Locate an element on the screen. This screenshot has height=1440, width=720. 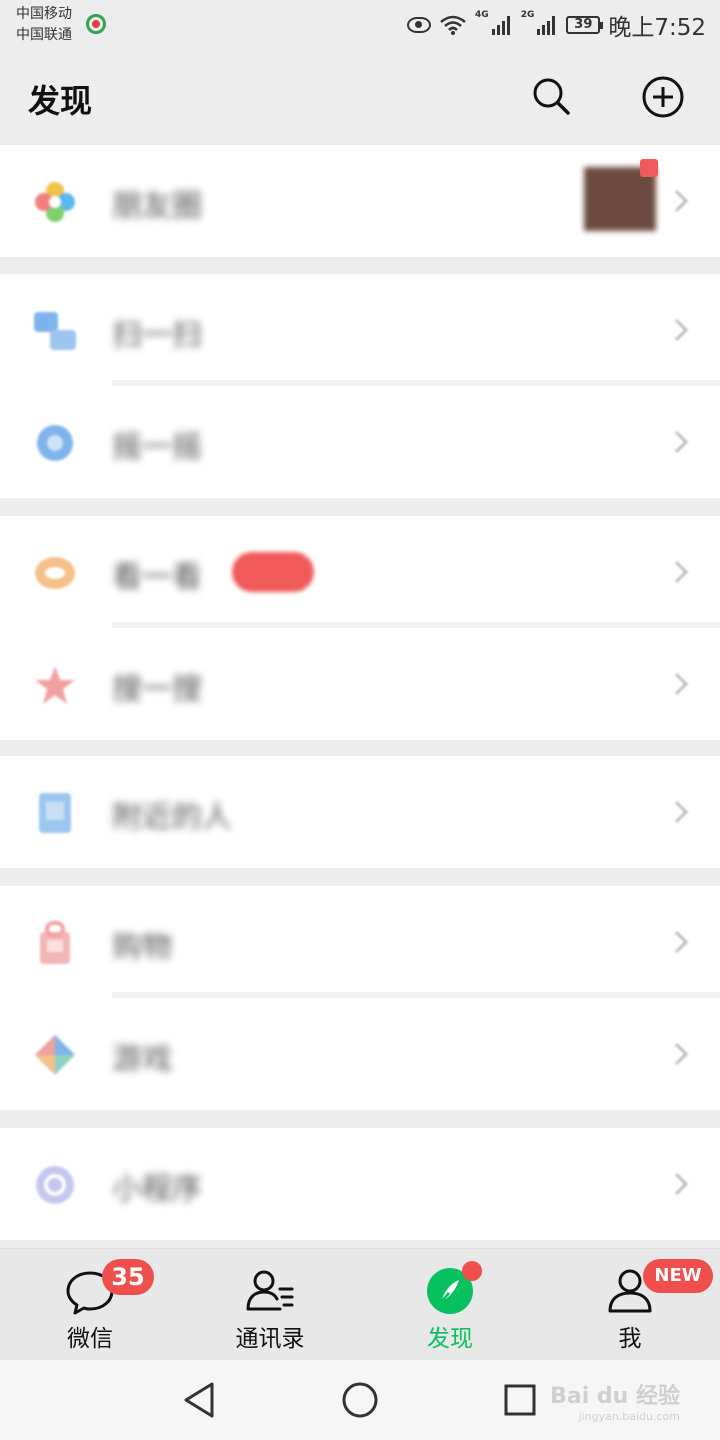
games-icon is located at coordinates (55, 1055).